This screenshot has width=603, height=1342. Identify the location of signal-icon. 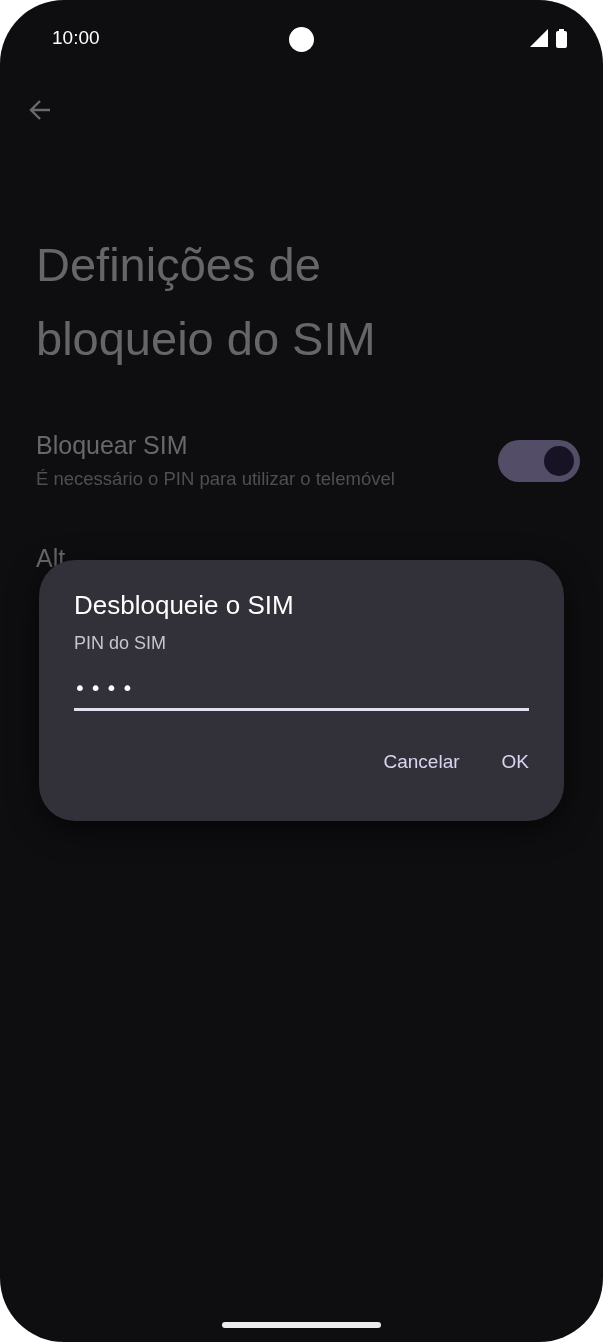
(539, 38).